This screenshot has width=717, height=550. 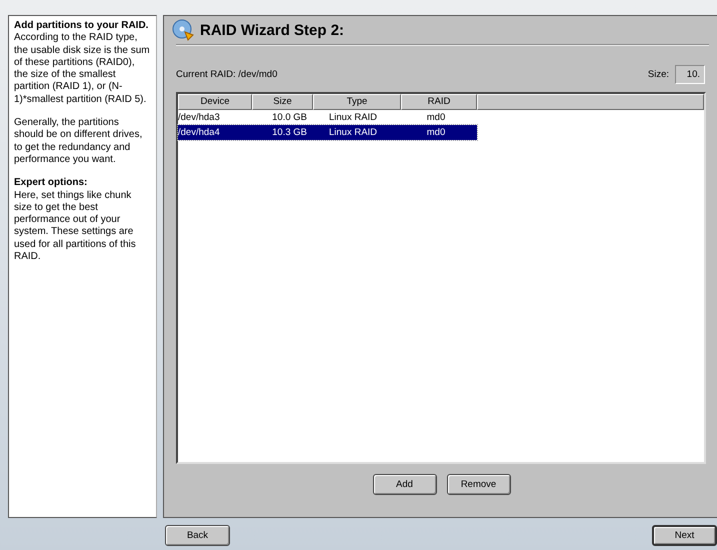 I want to click on table-cell-text: 10.0 GB, so click(x=289, y=117).